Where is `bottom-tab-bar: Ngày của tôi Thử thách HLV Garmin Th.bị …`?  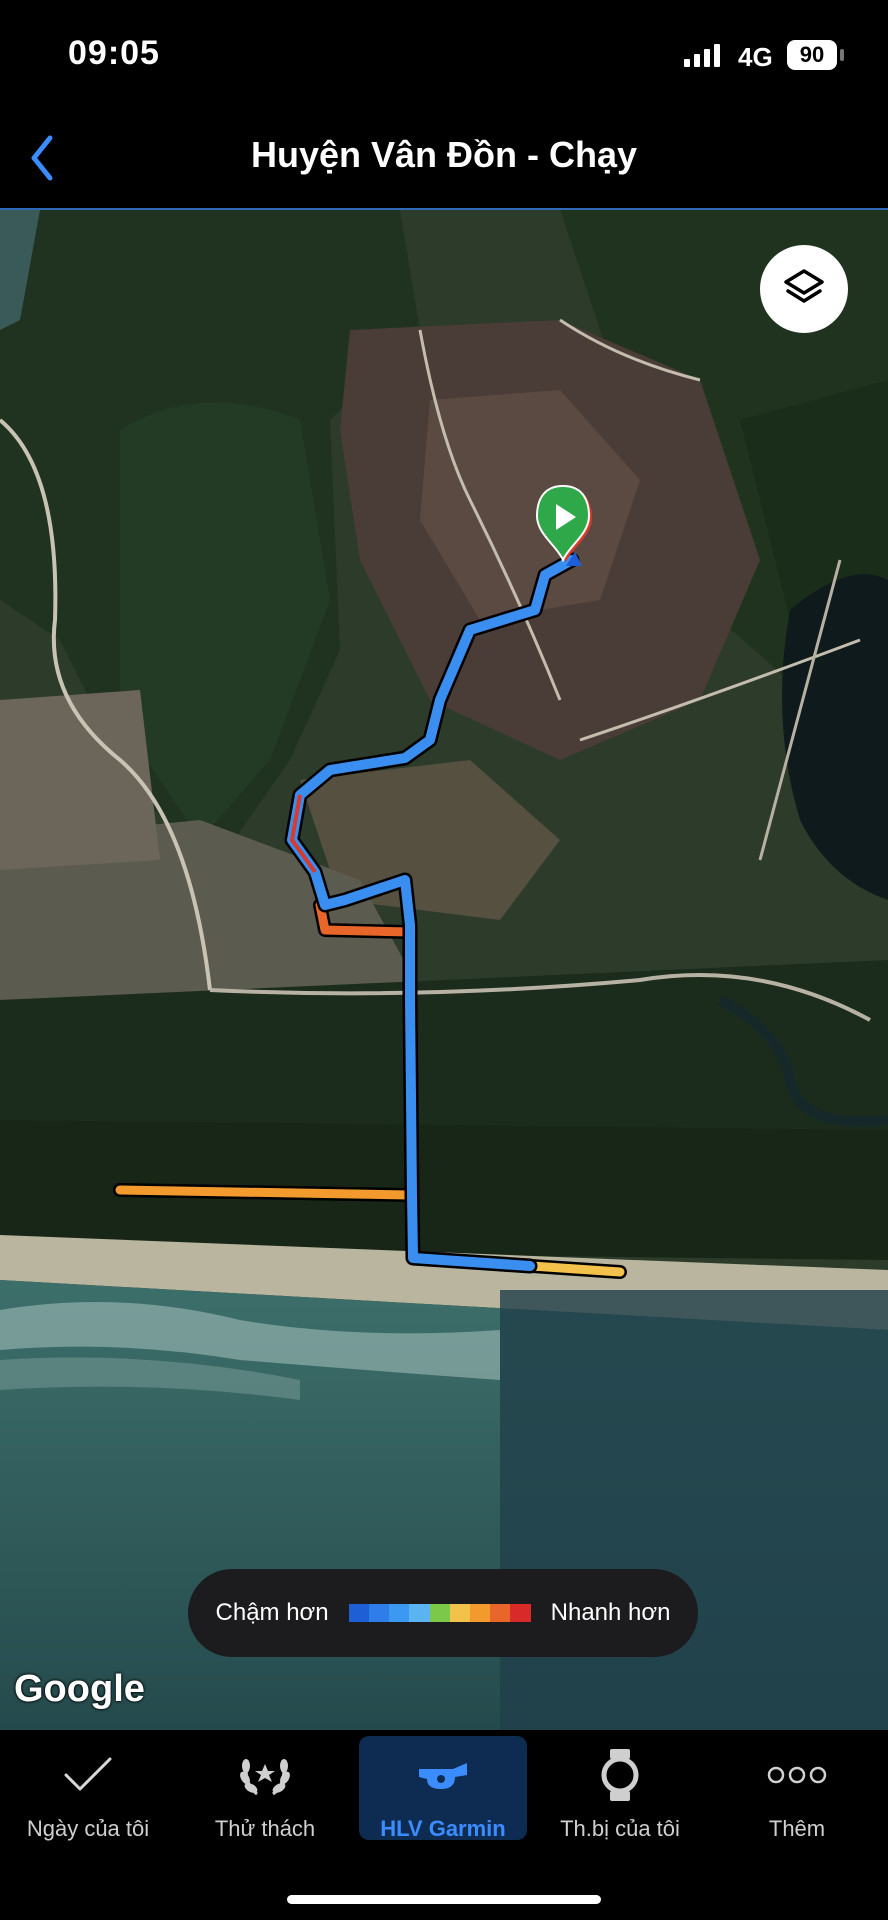
bottom-tab-bar: Ngày của tôi Thử thách HLV Garmin Th.bị … is located at coordinates (444, 1825).